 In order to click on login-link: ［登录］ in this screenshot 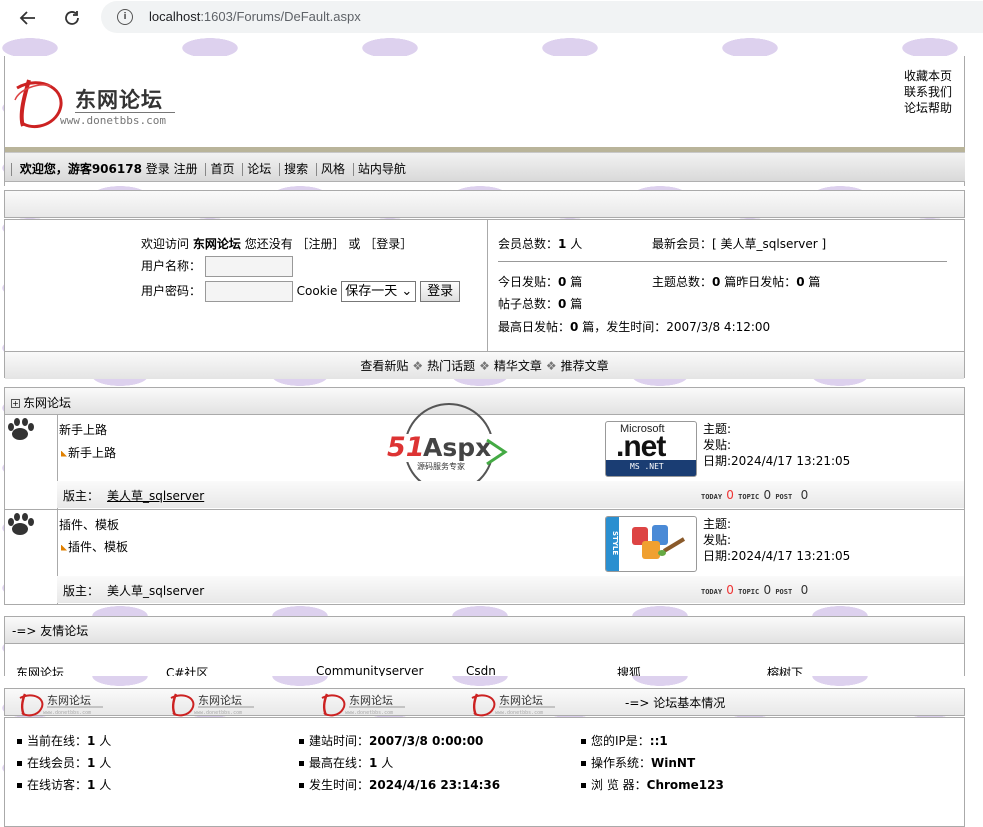, I will do `click(388, 244)`.